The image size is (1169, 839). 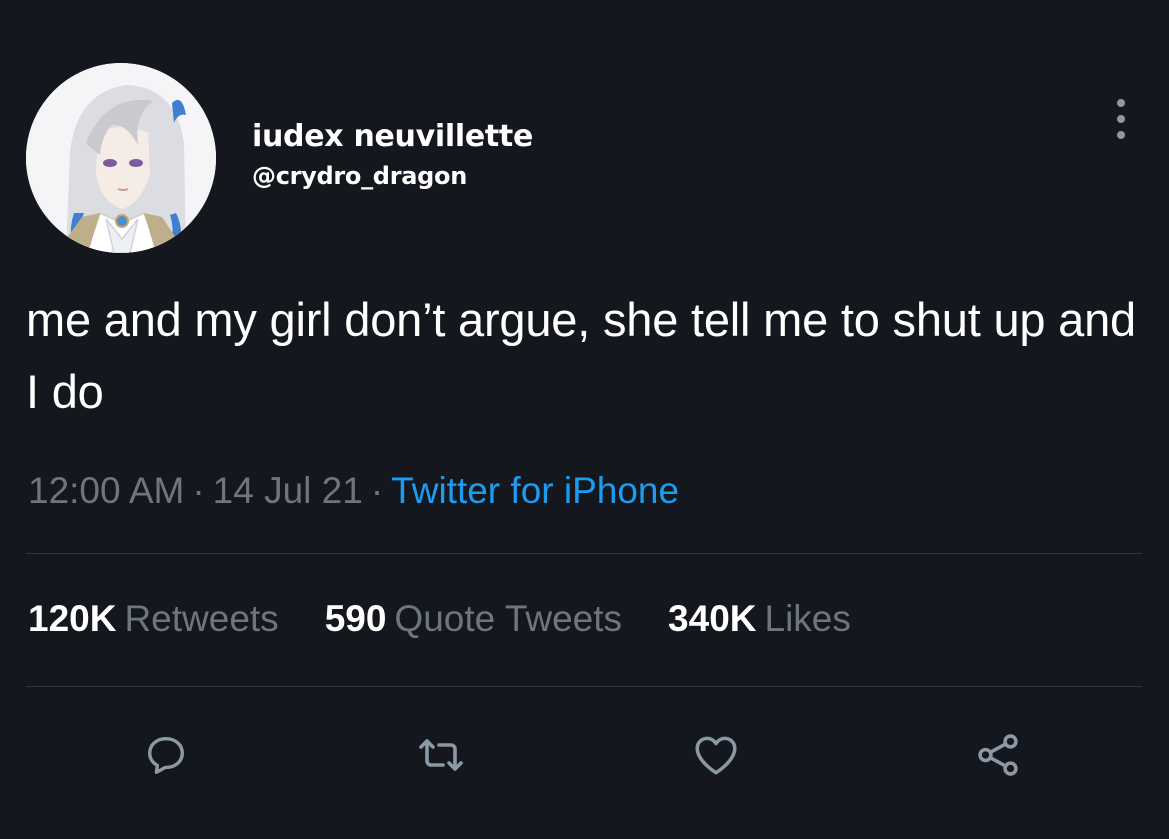 What do you see at coordinates (807, 618) in the screenshot?
I see `likes-label: Likes` at bounding box center [807, 618].